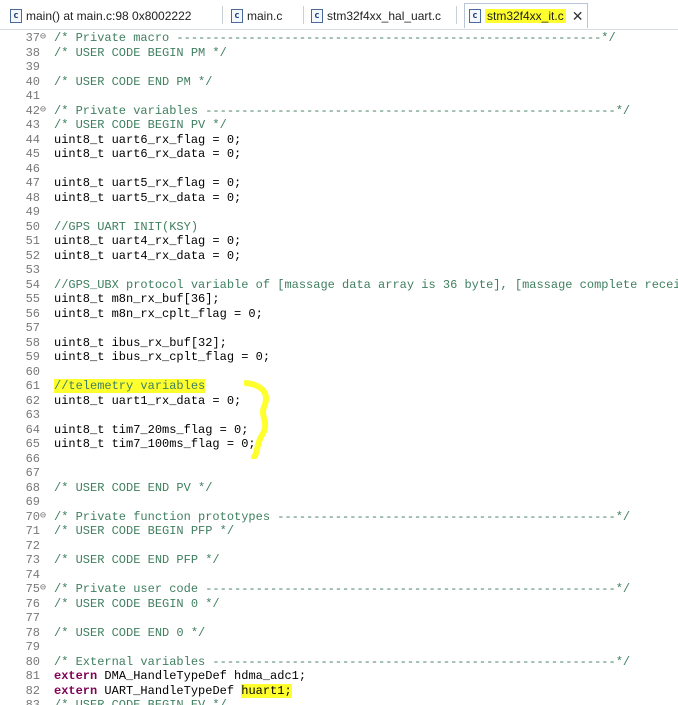 This screenshot has height=705, width=678. What do you see at coordinates (144, 531) in the screenshot?
I see `code-text: /* USER CODE BEGIN PFP */` at bounding box center [144, 531].